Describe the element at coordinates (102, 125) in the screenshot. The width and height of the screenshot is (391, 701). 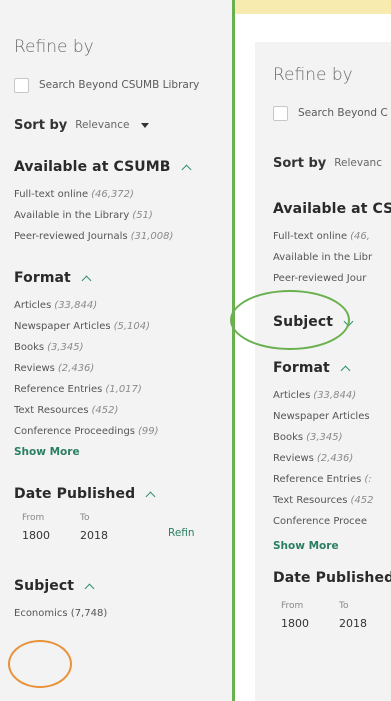
I see `sort-value: Relevance` at that location.